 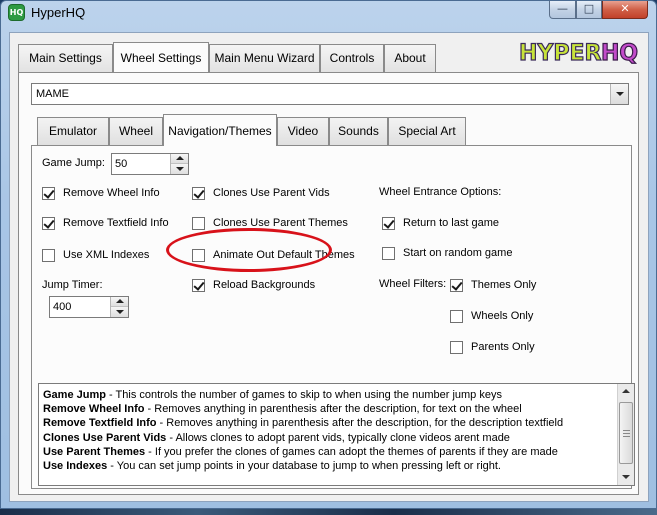 What do you see at coordinates (249, 250) in the screenshot?
I see `highlight-annotation-ellipse` at bounding box center [249, 250].